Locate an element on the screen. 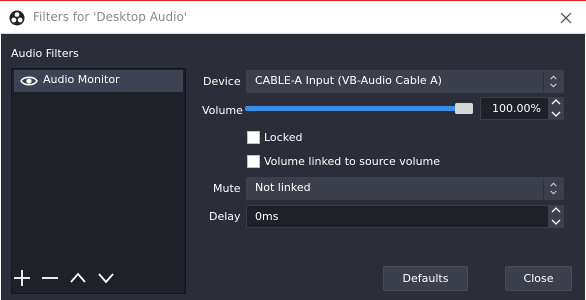  chevron-up-icon is located at coordinates (78, 278).